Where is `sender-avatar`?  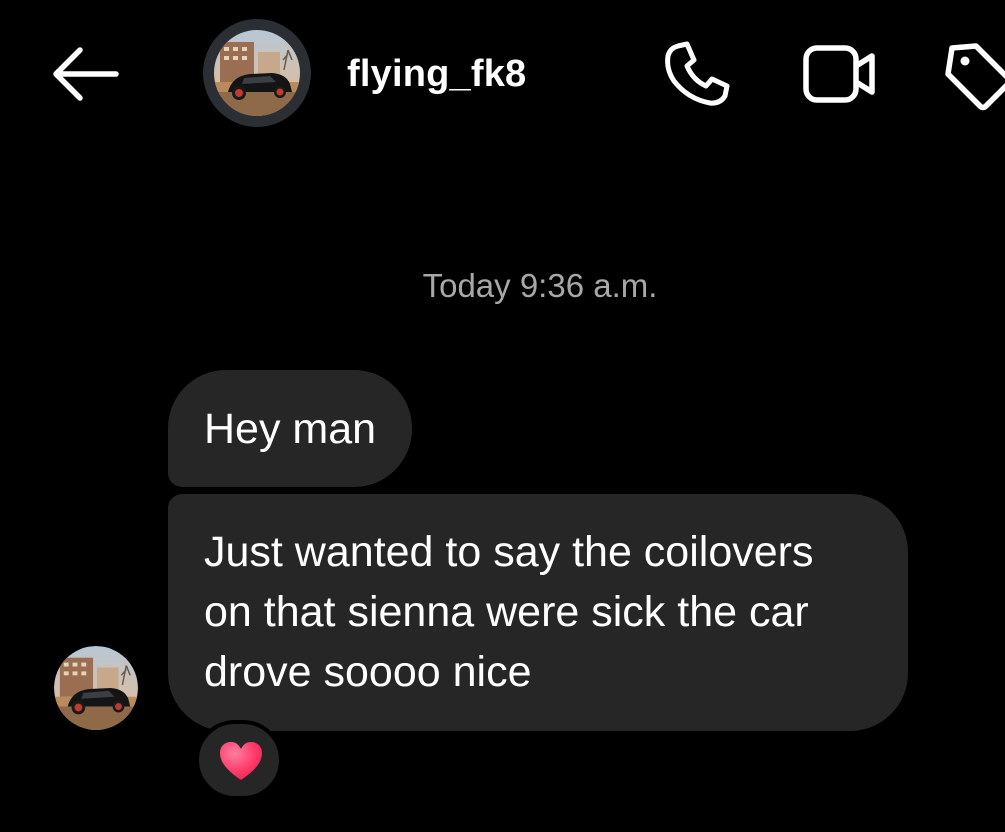 sender-avatar is located at coordinates (96, 688).